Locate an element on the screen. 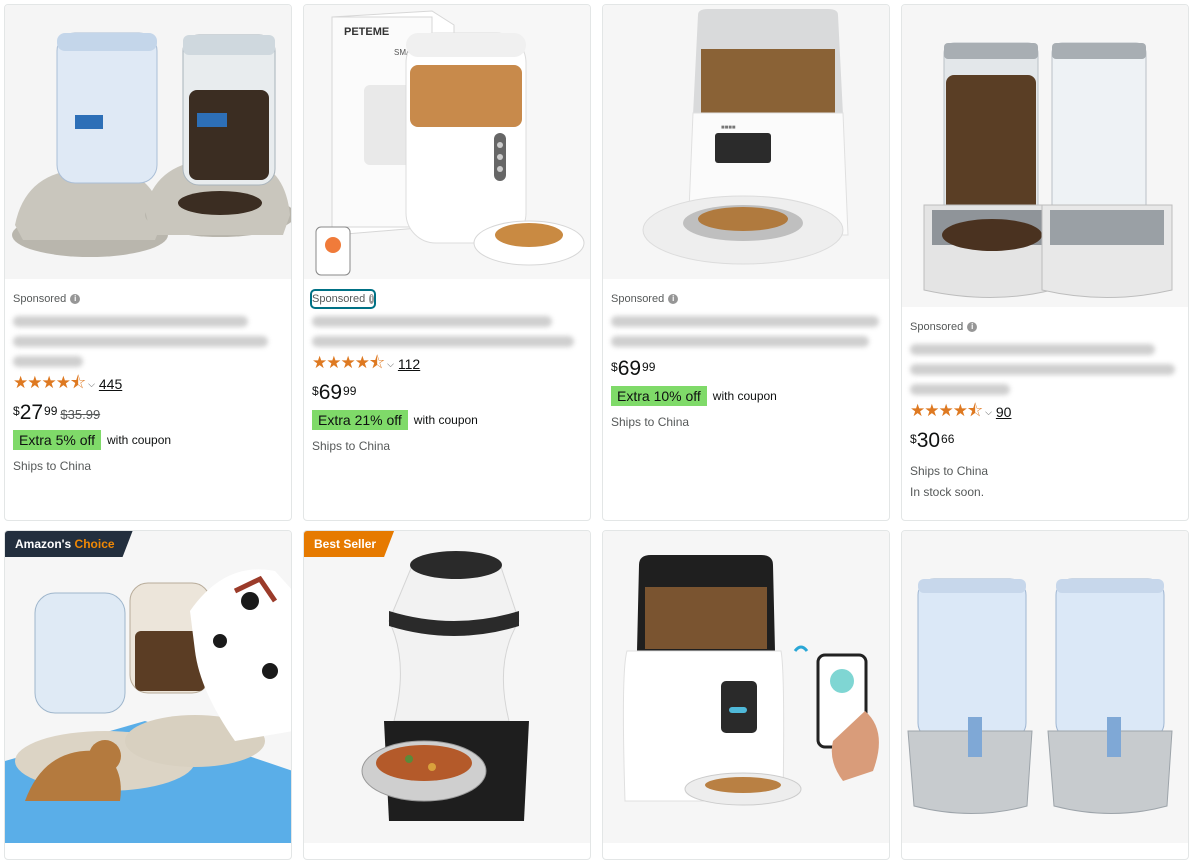 Image resolution: width=1199 pixels, height=860 pixels. water-dispenser-pair-image is located at coordinates (1045, 687).